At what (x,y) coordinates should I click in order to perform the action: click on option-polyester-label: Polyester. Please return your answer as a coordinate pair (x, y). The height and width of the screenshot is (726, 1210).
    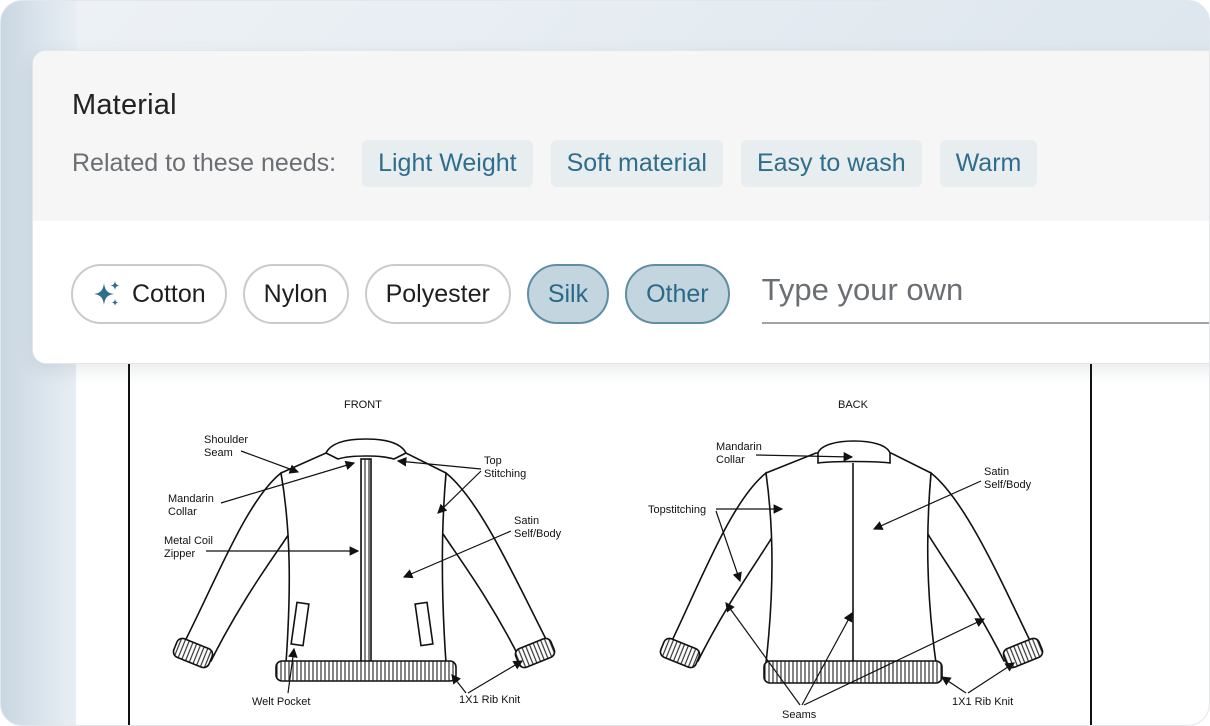
    Looking at the image, I should click on (437, 293).